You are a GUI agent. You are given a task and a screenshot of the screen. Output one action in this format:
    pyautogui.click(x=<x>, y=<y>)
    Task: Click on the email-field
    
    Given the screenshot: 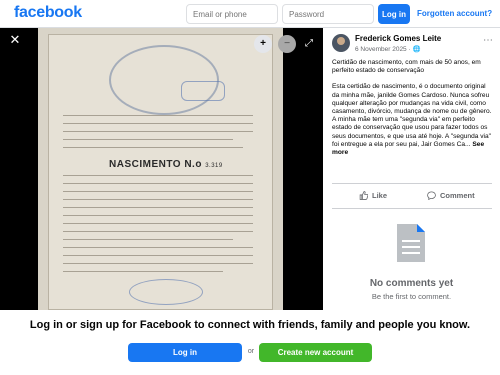 What is the action you would take?
    pyautogui.click(x=232, y=14)
    